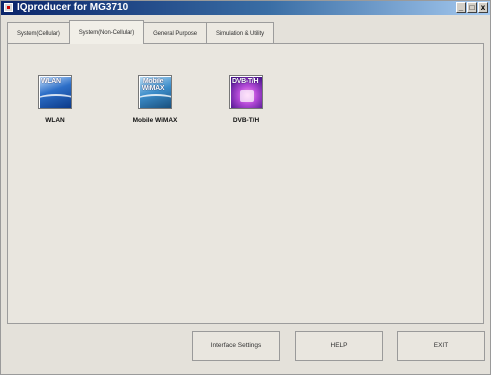 This screenshot has width=491, height=375. What do you see at coordinates (245, 81) in the screenshot?
I see `dvb-th-icon-caption: DVB-T/H` at bounding box center [245, 81].